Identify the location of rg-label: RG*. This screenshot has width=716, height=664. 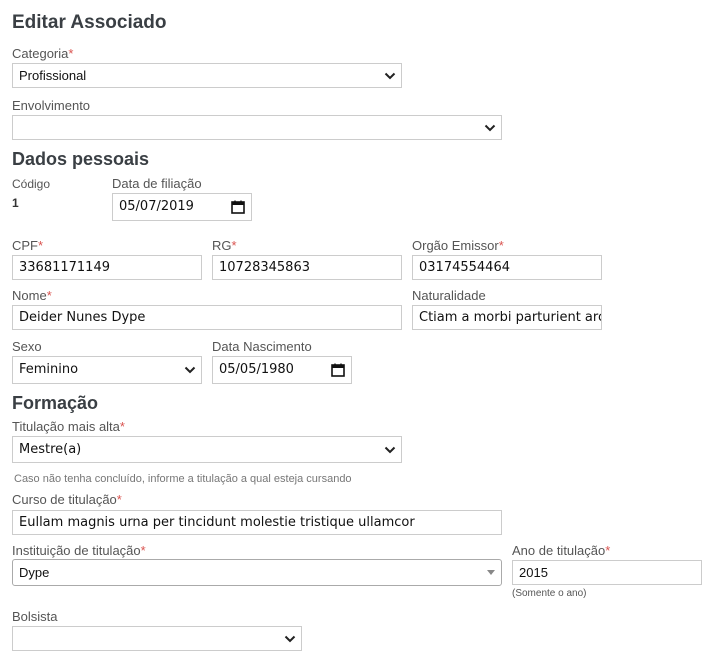
(224, 245).